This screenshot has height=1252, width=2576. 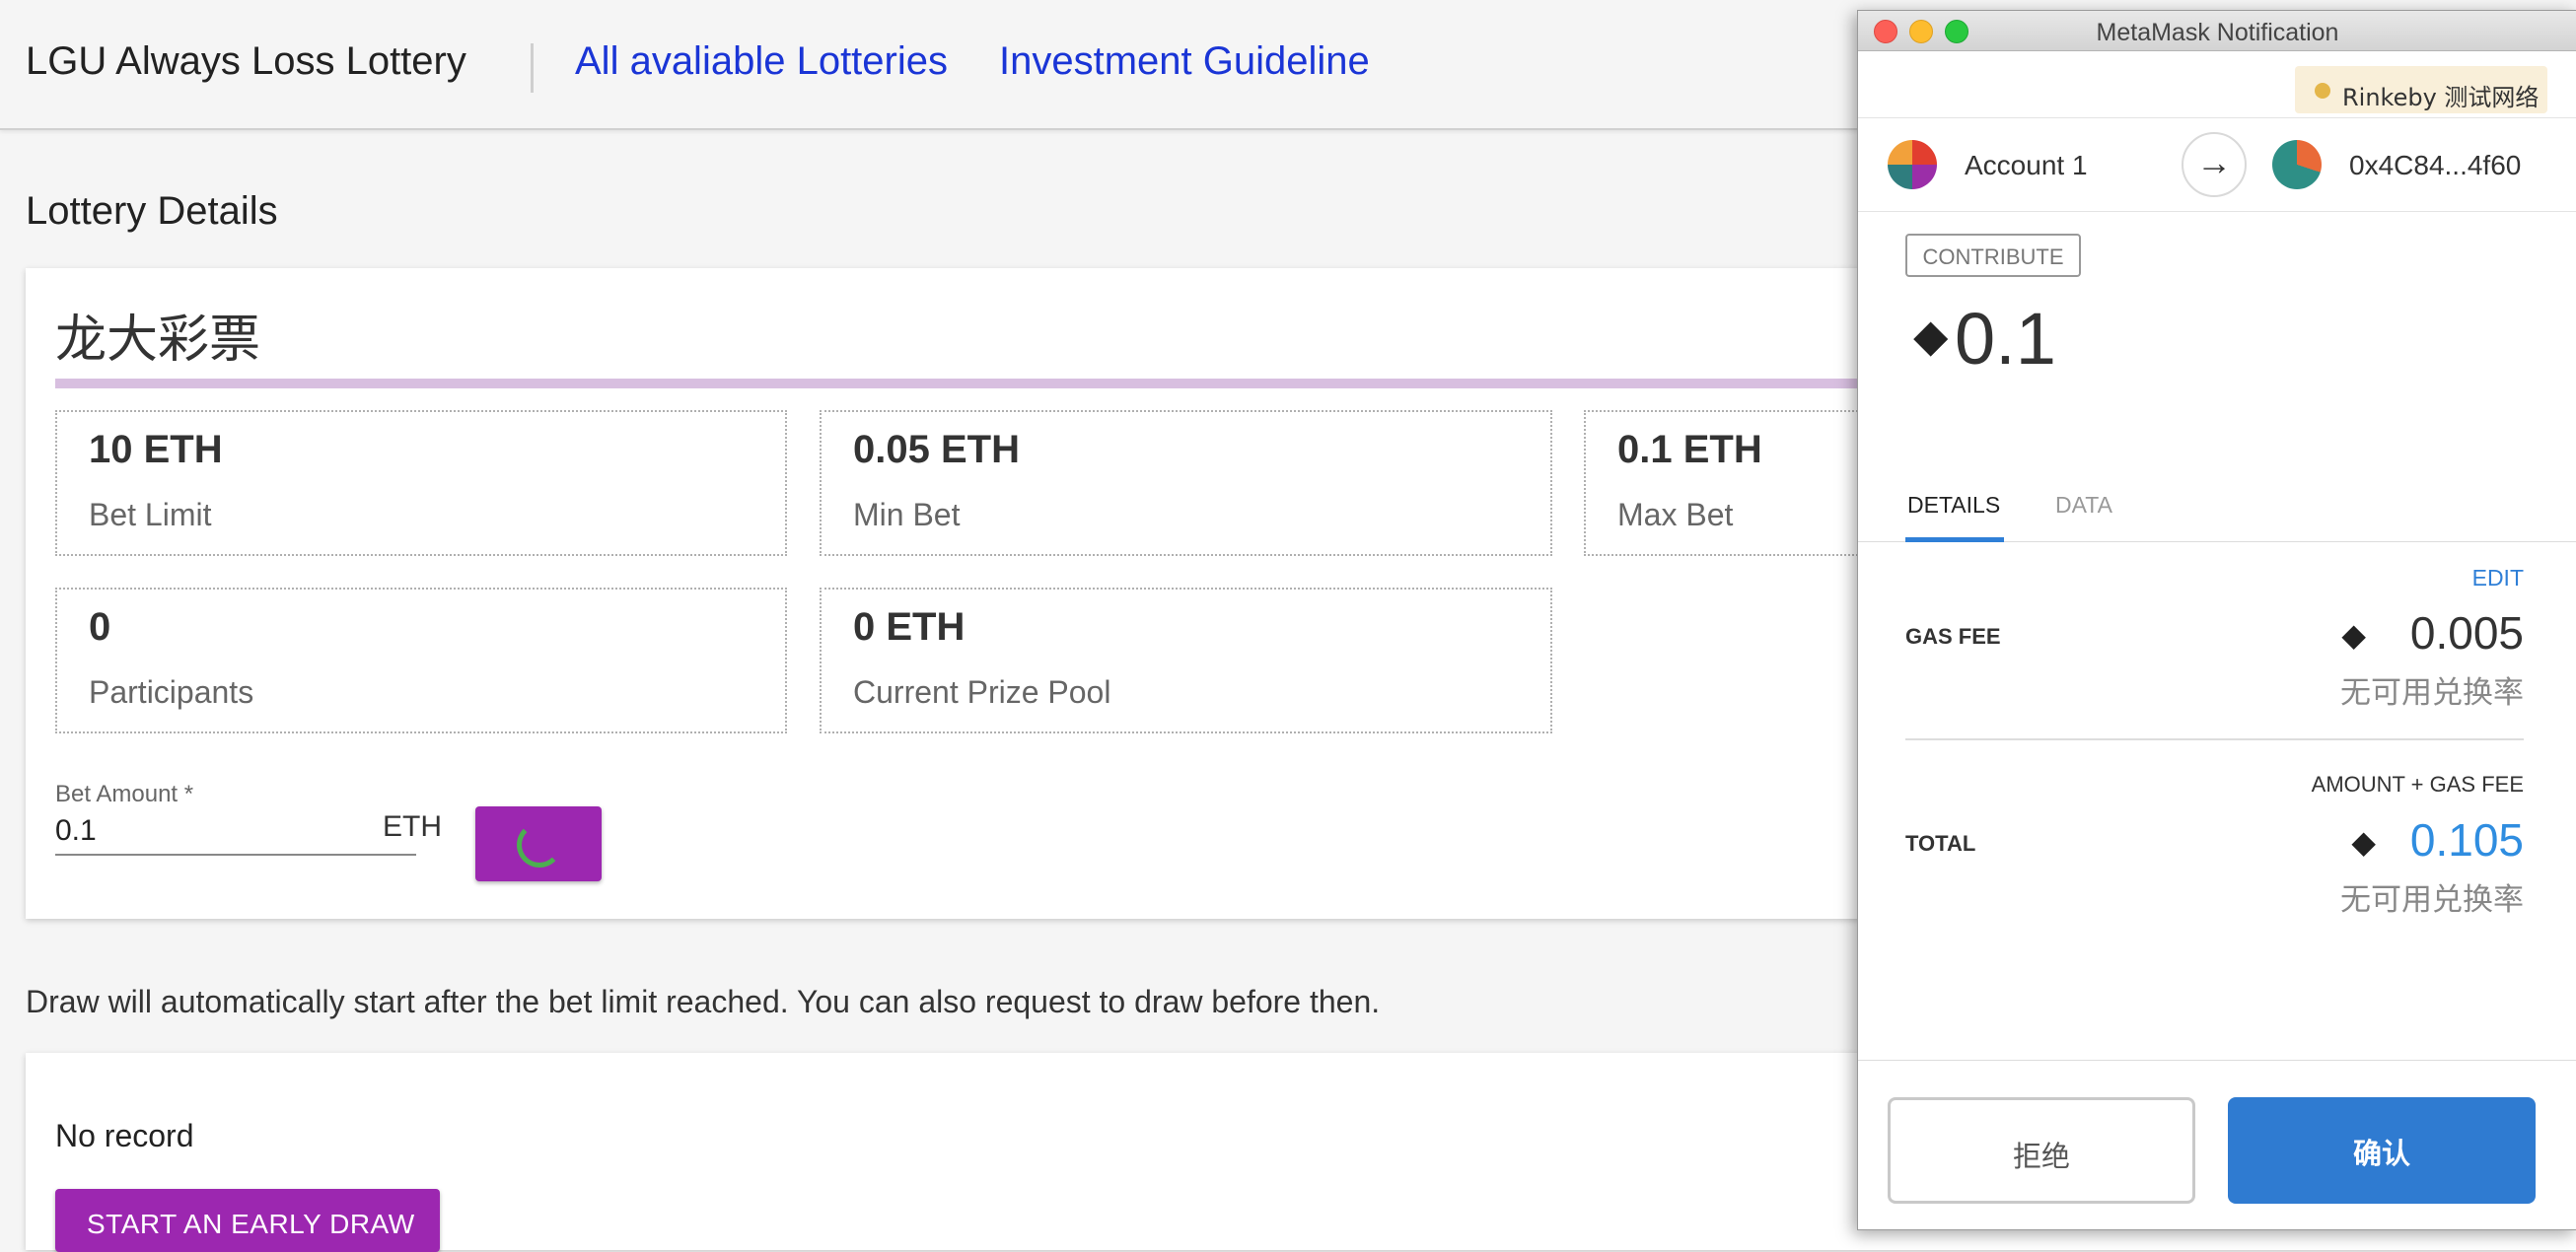 What do you see at coordinates (171, 692) in the screenshot?
I see `stat-label: Participants` at bounding box center [171, 692].